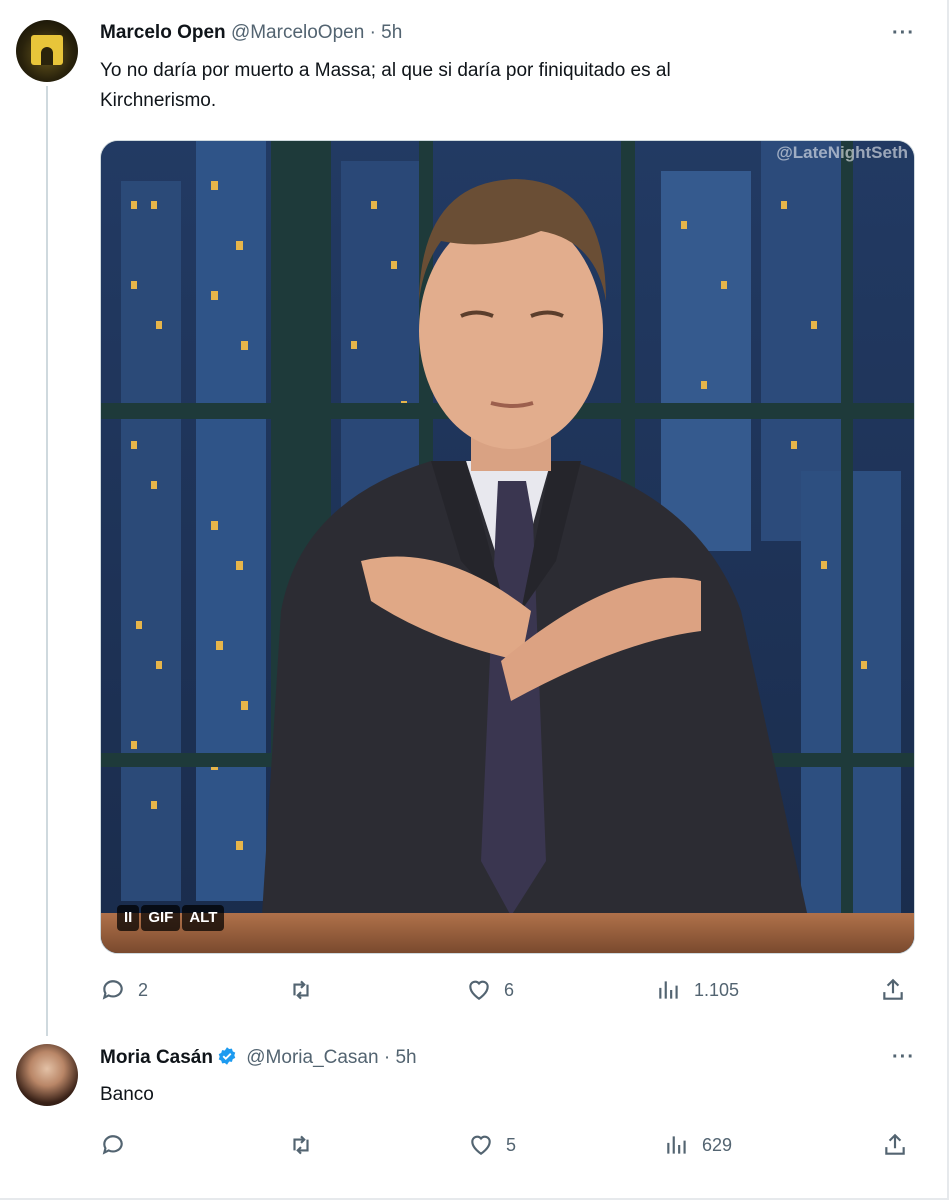 This screenshot has width=949, height=1200. Describe the element at coordinates (124, 990) in the screenshot. I see `reply-button: 2` at that location.